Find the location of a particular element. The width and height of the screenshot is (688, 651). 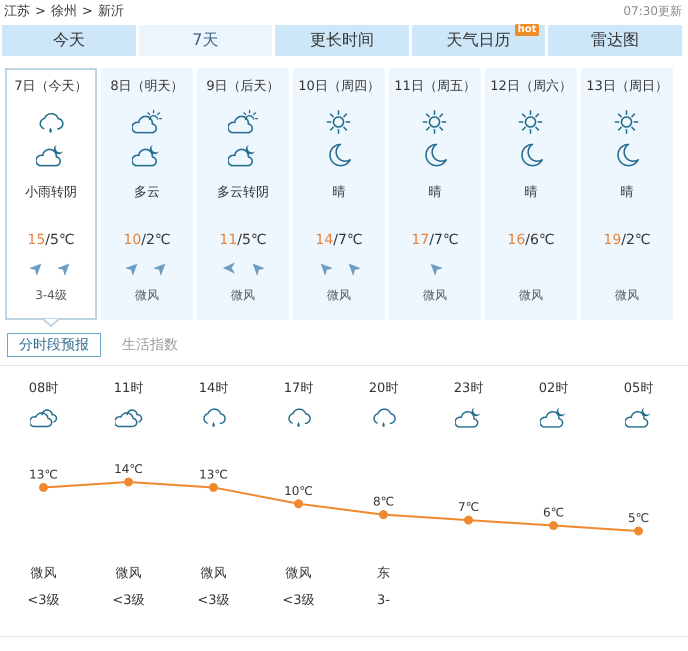

day-card: 8日（明天） 多云 10/2℃ 微风 is located at coordinates (147, 194).